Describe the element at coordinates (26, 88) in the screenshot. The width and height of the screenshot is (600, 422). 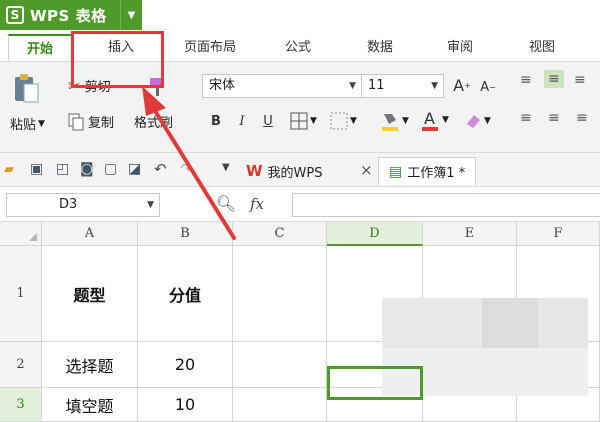
I see `paste-icon` at that location.